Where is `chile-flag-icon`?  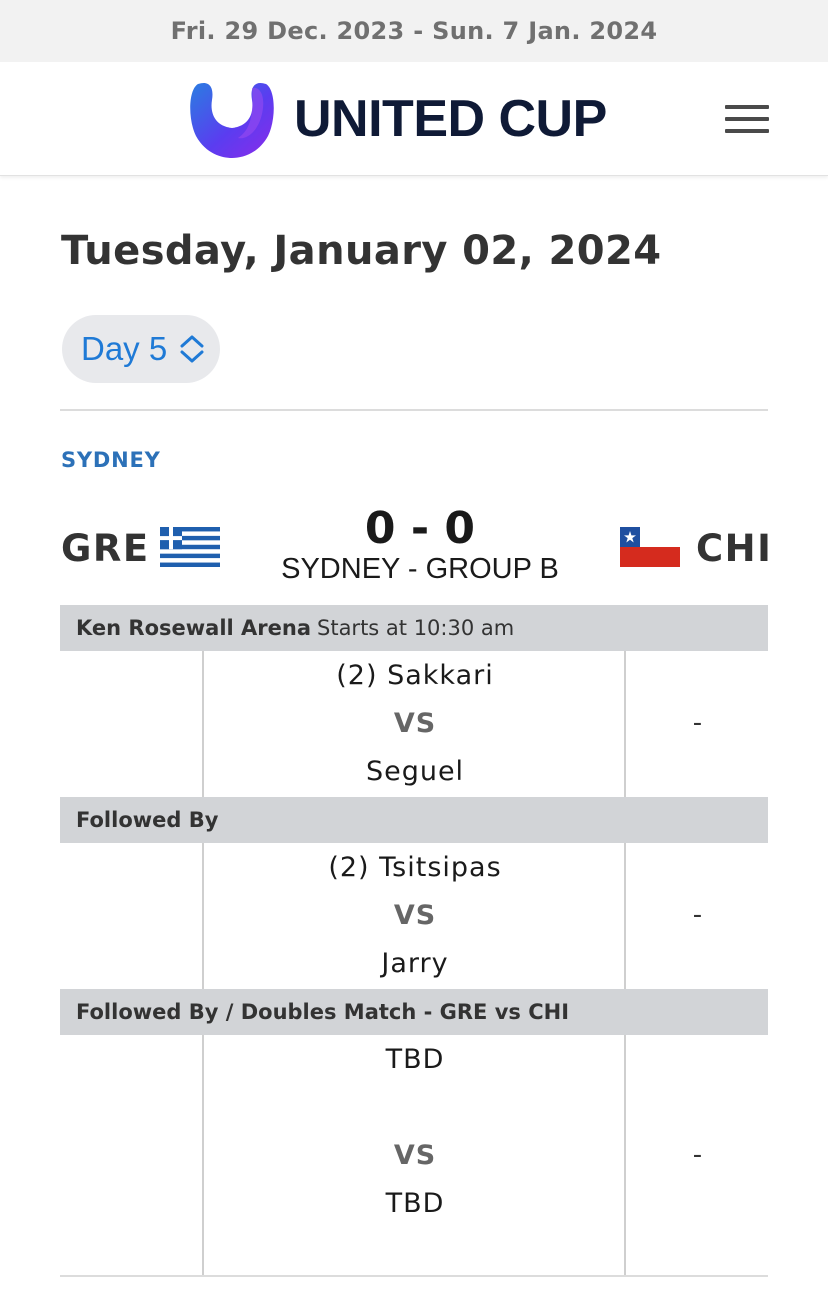 chile-flag-icon is located at coordinates (650, 547).